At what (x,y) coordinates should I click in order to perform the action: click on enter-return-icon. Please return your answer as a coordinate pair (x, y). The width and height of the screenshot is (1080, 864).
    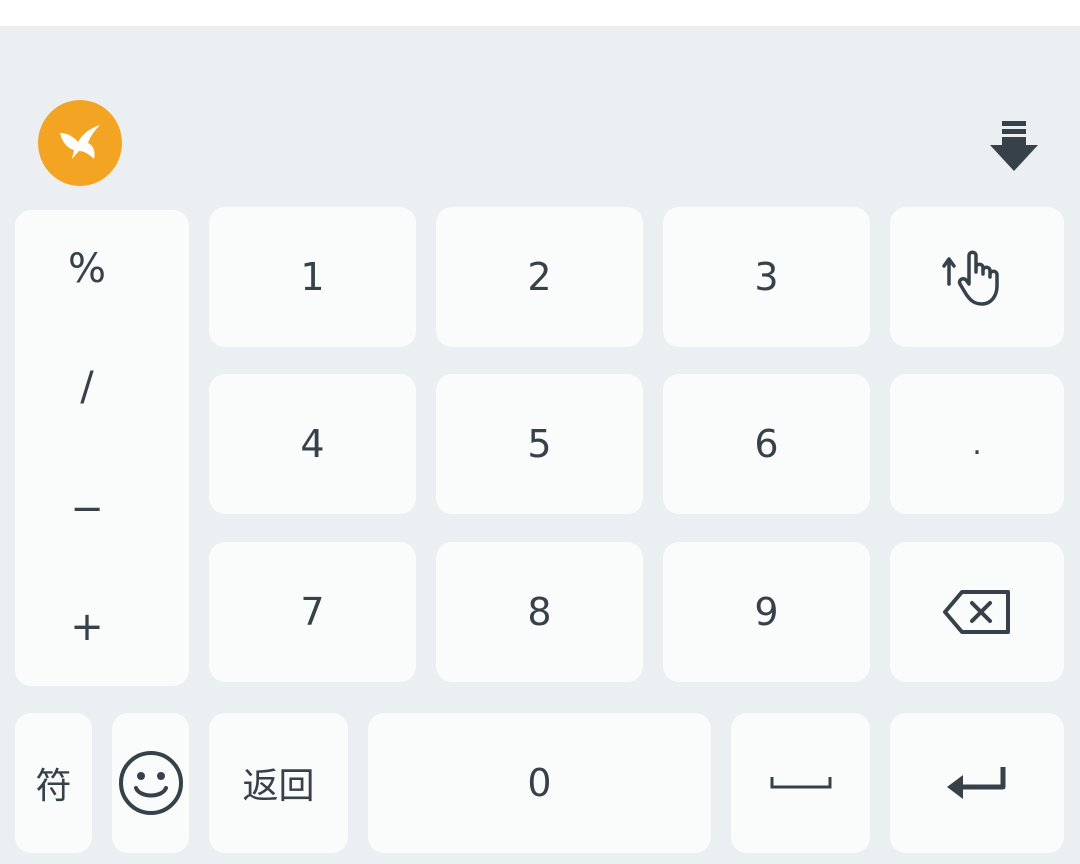
    Looking at the image, I should click on (976, 783).